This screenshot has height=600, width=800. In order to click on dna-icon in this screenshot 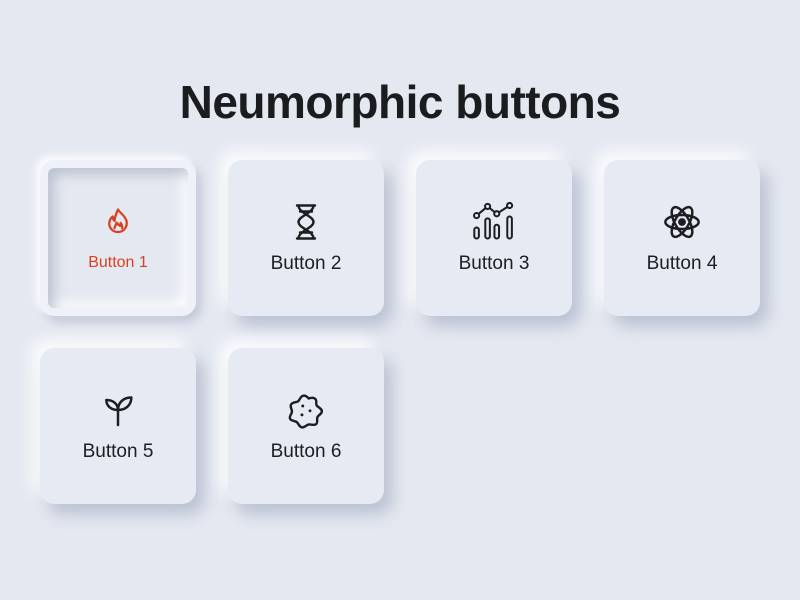, I will do `click(306, 222)`.